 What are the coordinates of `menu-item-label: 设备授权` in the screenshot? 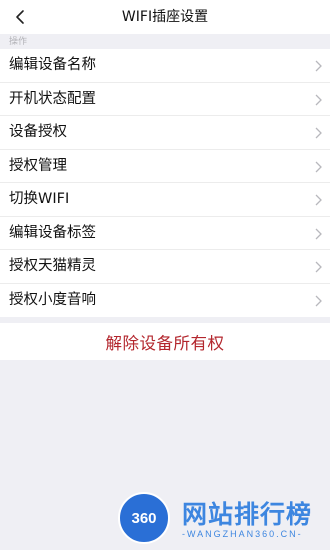 It's located at (38, 132).